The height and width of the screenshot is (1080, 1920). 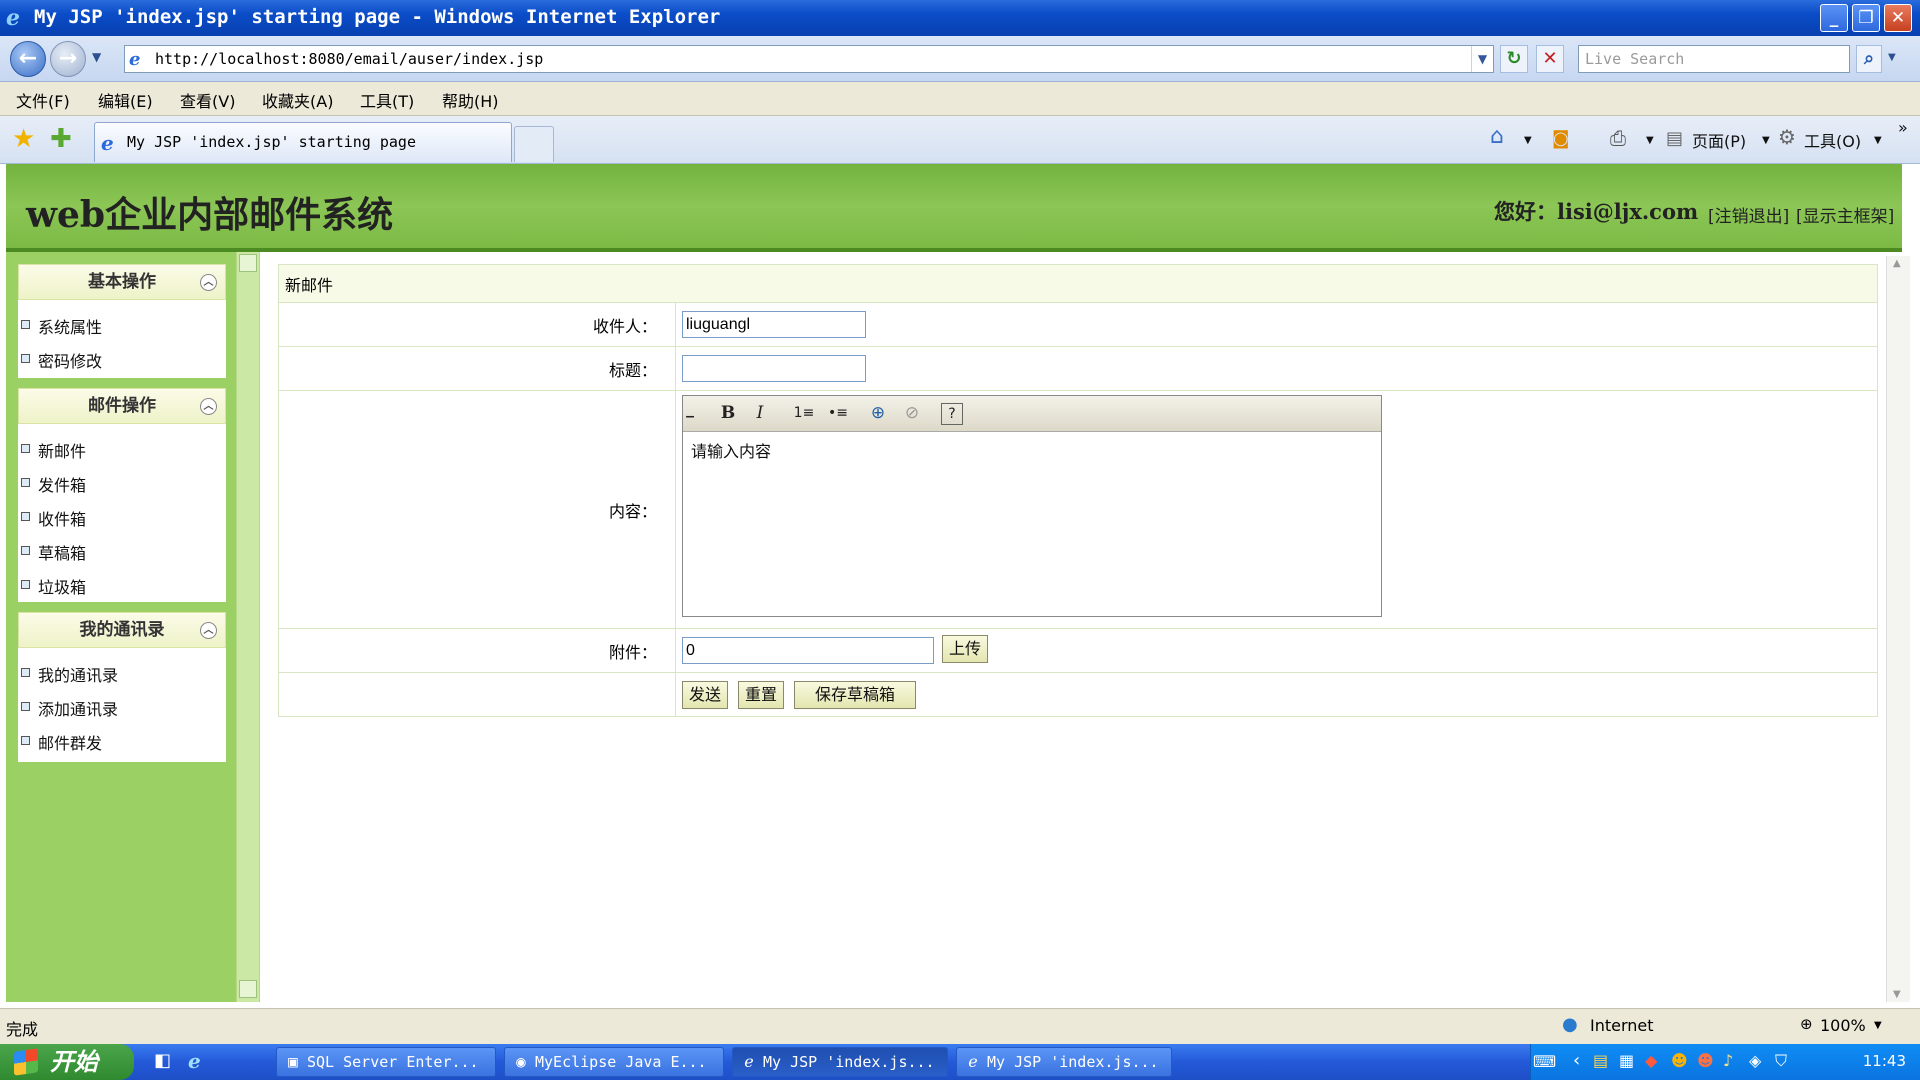 I want to click on show-frame-link: [显示主框架], so click(x=1845, y=214).